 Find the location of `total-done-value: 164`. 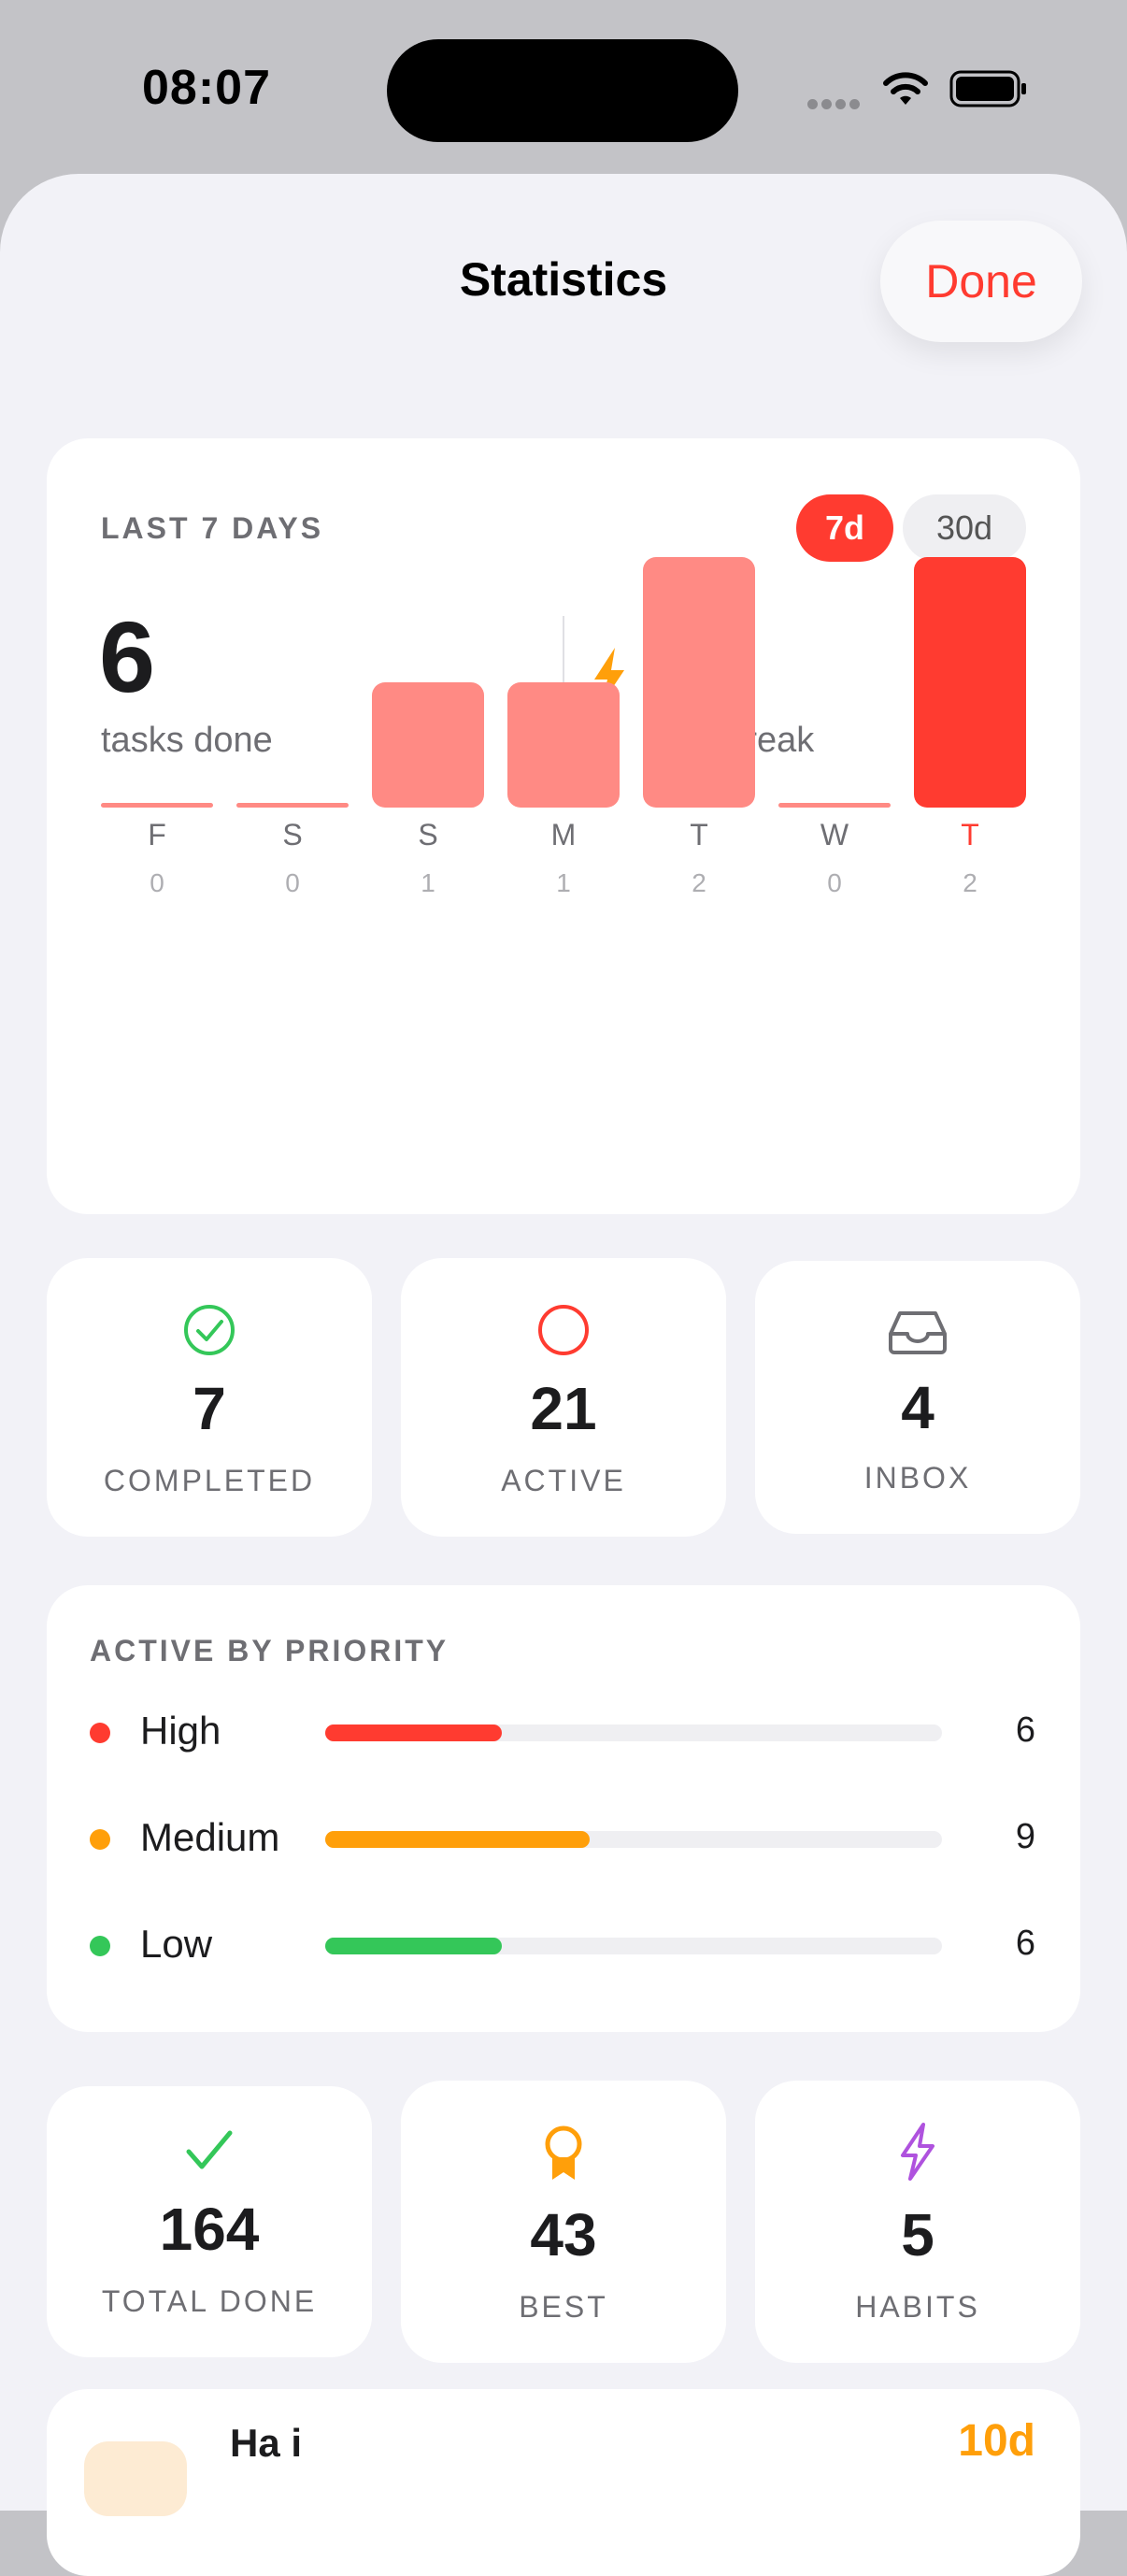

total-done-value: 164 is located at coordinates (209, 2229).